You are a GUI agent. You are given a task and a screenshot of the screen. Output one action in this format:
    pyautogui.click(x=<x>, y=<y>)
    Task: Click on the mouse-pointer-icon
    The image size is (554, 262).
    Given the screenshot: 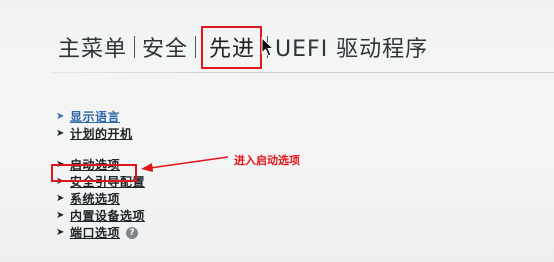 What is the action you would take?
    pyautogui.click(x=268, y=46)
    